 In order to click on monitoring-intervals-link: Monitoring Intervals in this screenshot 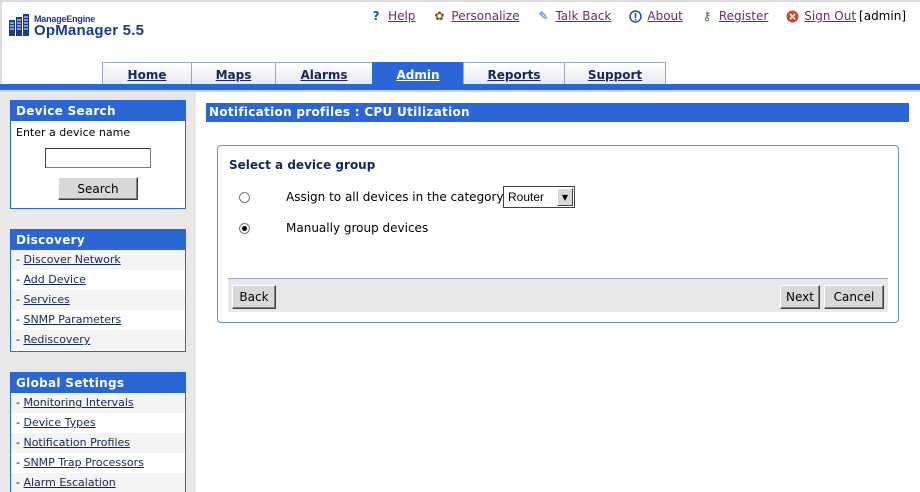, I will do `click(78, 402)`.